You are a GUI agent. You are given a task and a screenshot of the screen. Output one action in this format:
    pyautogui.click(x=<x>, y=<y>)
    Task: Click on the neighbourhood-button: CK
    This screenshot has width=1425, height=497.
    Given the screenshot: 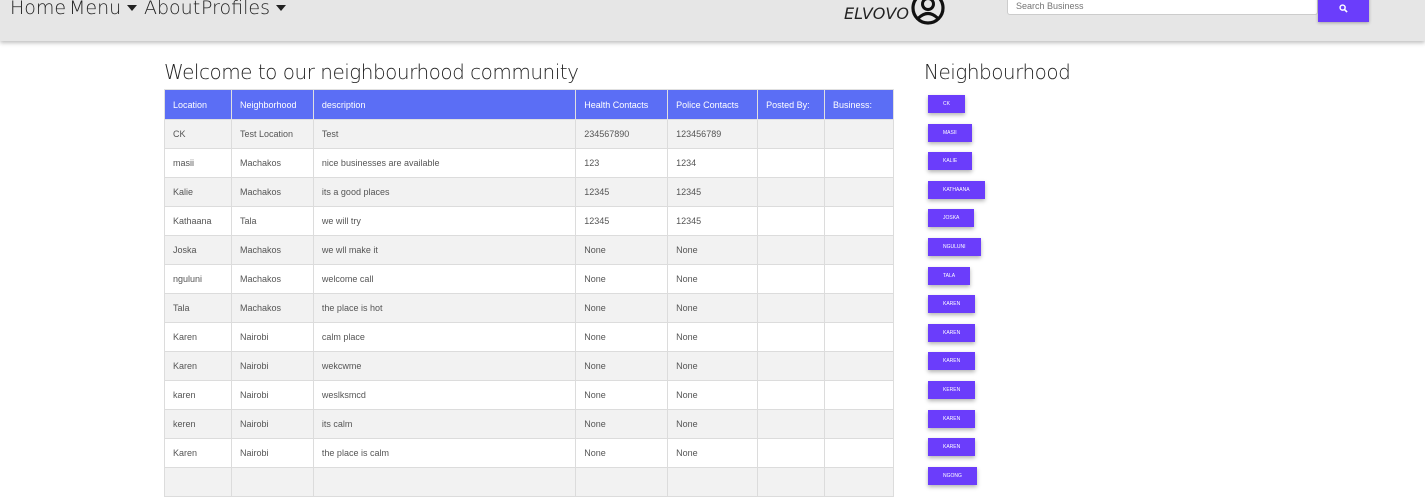 What is the action you would take?
    pyautogui.click(x=946, y=104)
    